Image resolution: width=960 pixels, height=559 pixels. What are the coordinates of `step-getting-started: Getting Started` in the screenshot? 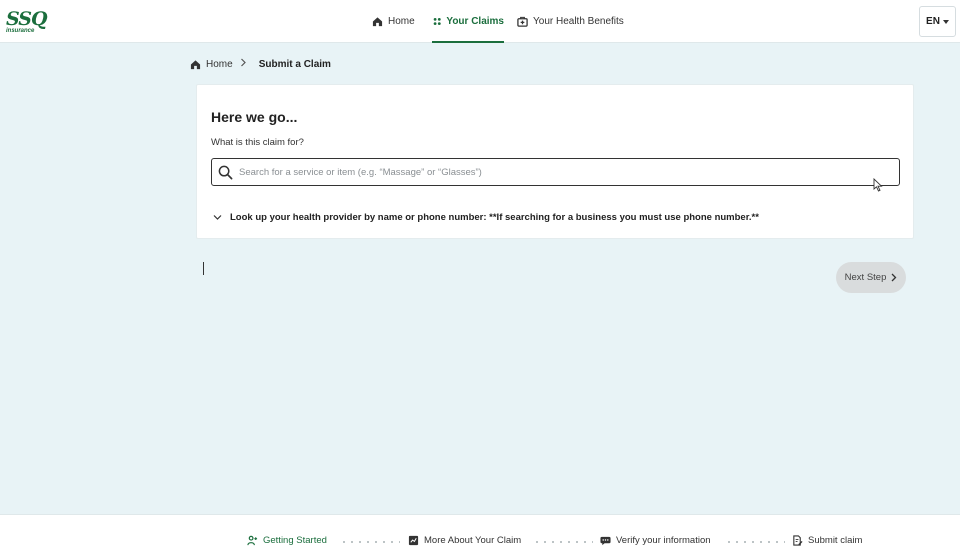 It's located at (287, 540).